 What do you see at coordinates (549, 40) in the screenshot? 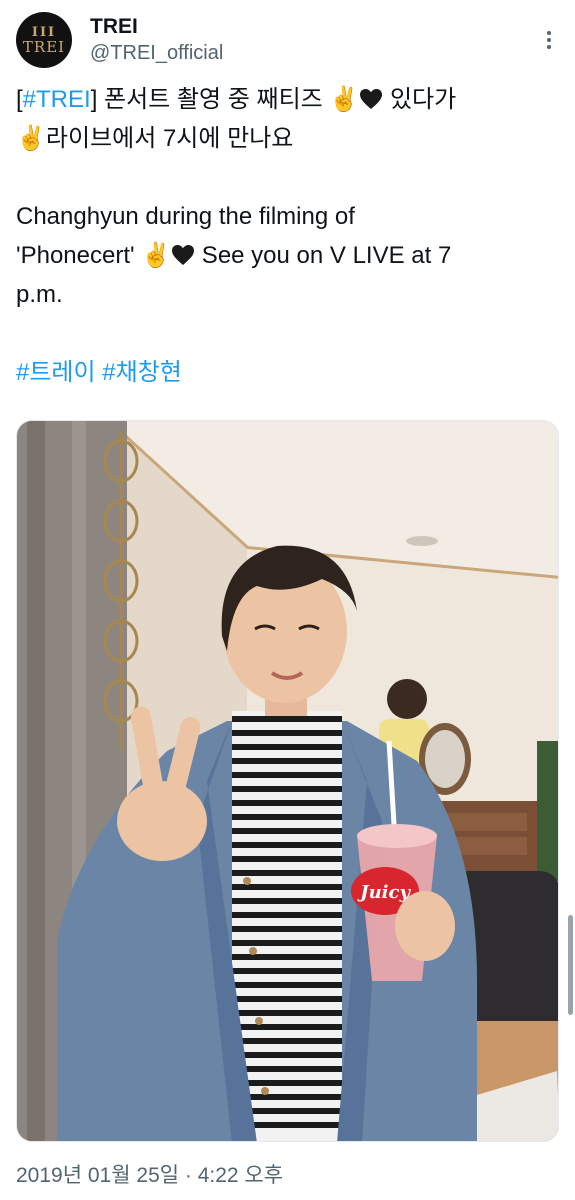
I see `more-options-icon` at bounding box center [549, 40].